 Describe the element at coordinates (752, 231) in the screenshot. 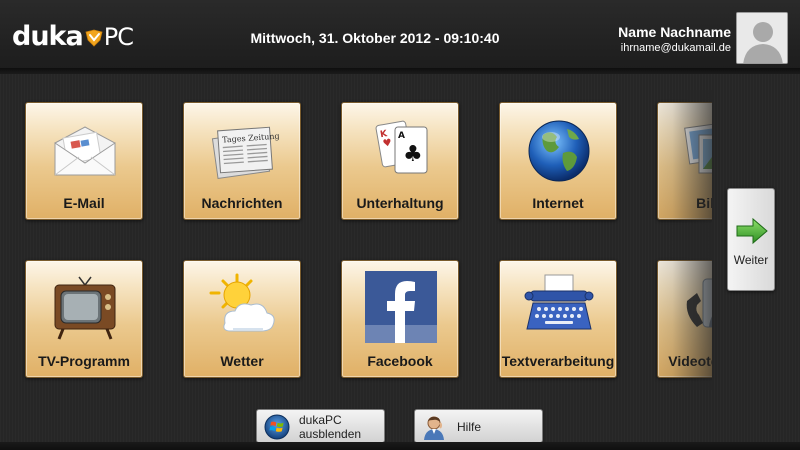

I see `arrow-right-icon` at that location.